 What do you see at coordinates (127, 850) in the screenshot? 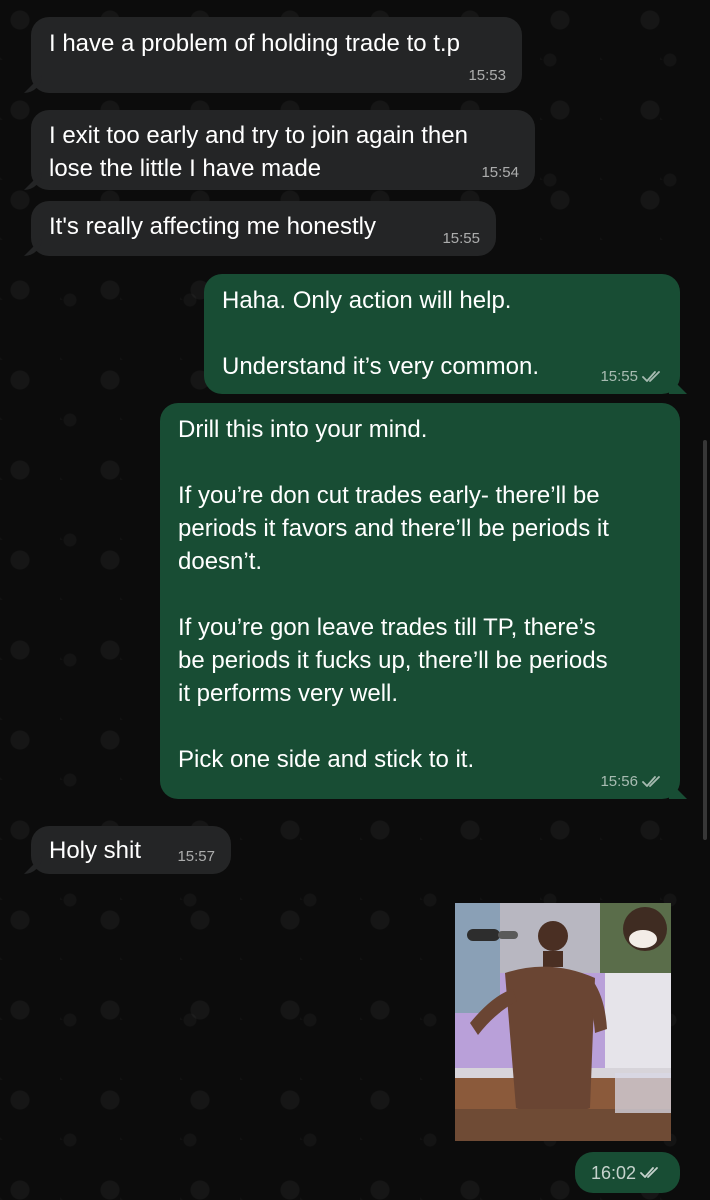
I see `incoming-message-4: Holy shit 15:57` at bounding box center [127, 850].